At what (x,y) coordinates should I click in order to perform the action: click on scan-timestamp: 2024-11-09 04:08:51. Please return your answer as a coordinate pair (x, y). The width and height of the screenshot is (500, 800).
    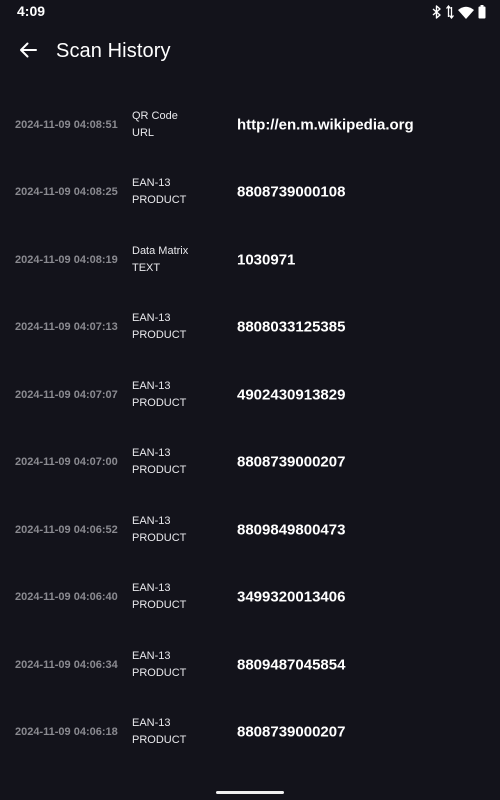
    Looking at the image, I should click on (66, 124).